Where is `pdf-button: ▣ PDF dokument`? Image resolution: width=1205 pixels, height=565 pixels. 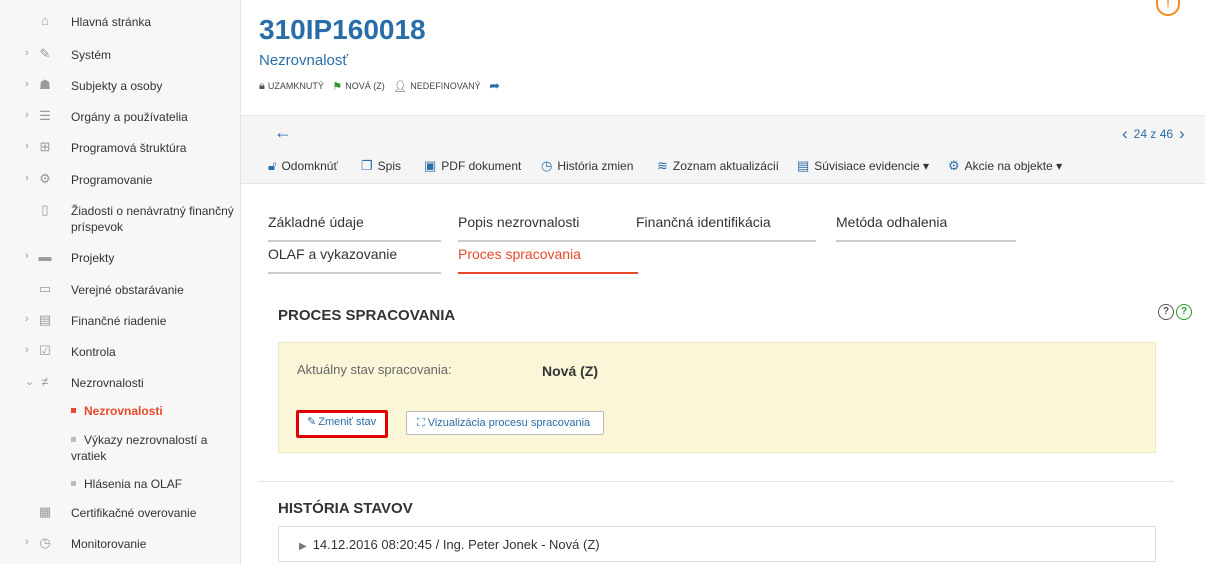 pdf-button: ▣ PDF dokument is located at coordinates (472, 166).